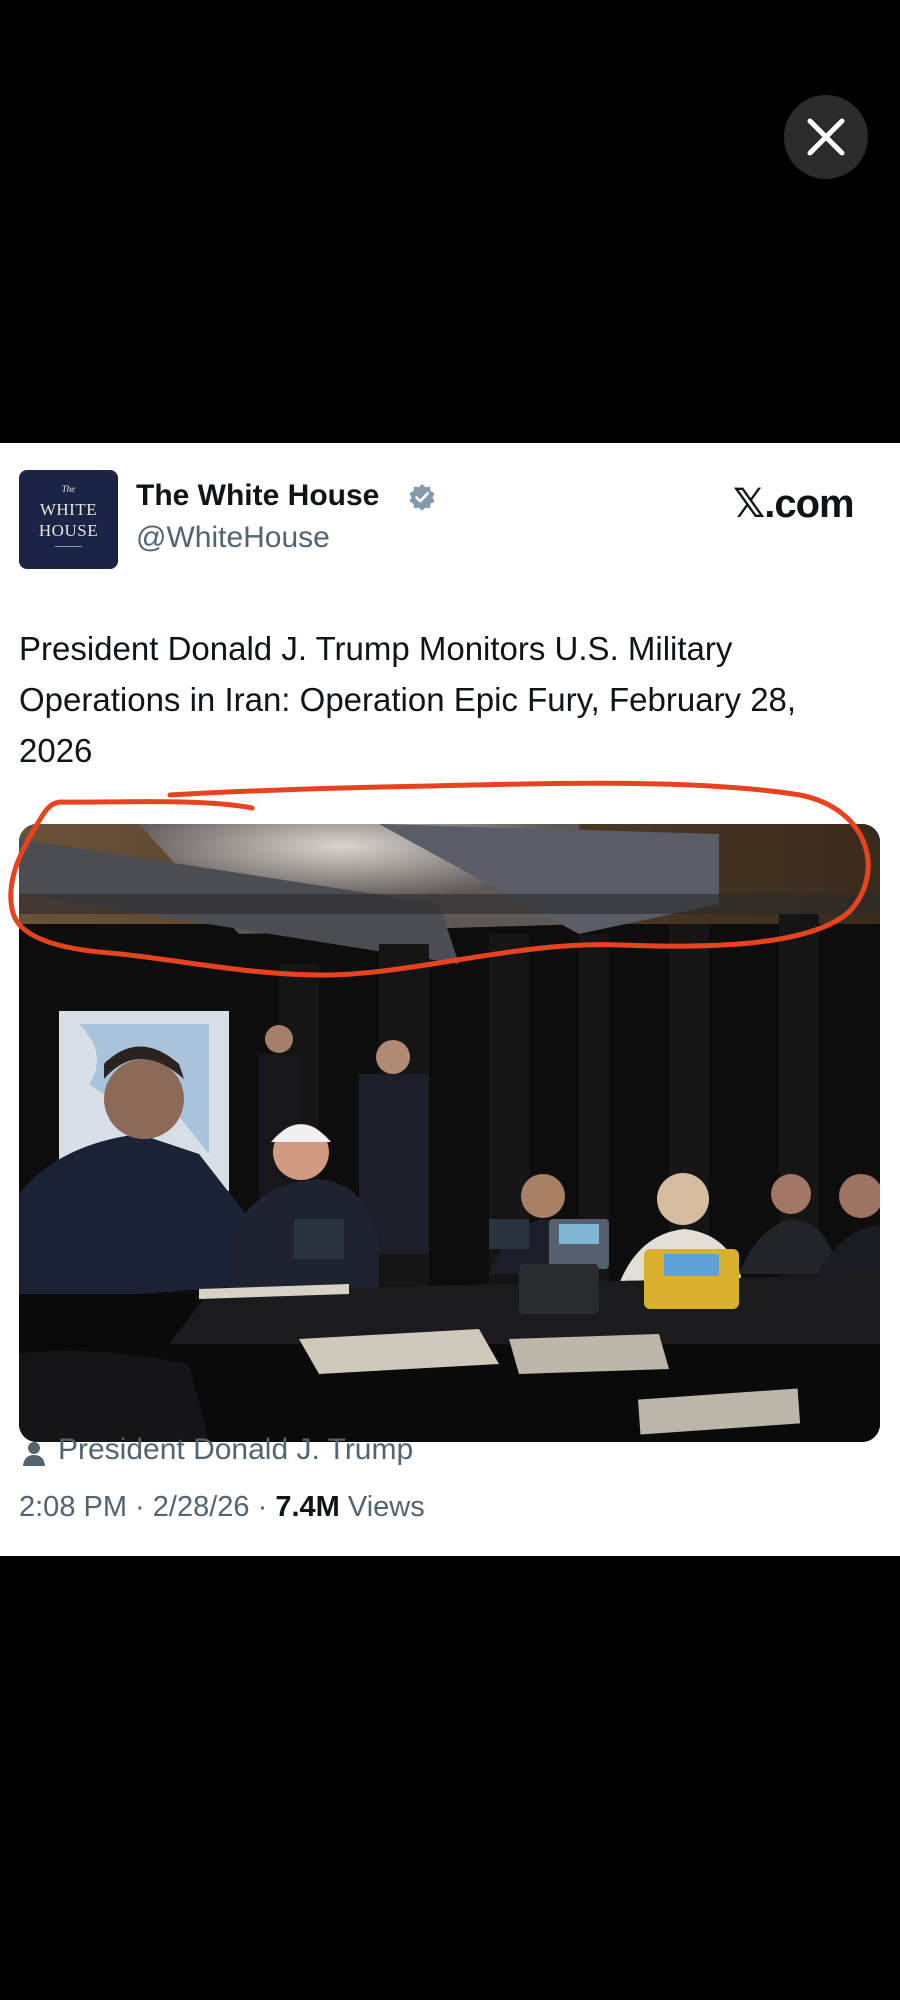  What do you see at coordinates (68, 546) in the screenshot?
I see `avatar-logo-rule` at bounding box center [68, 546].